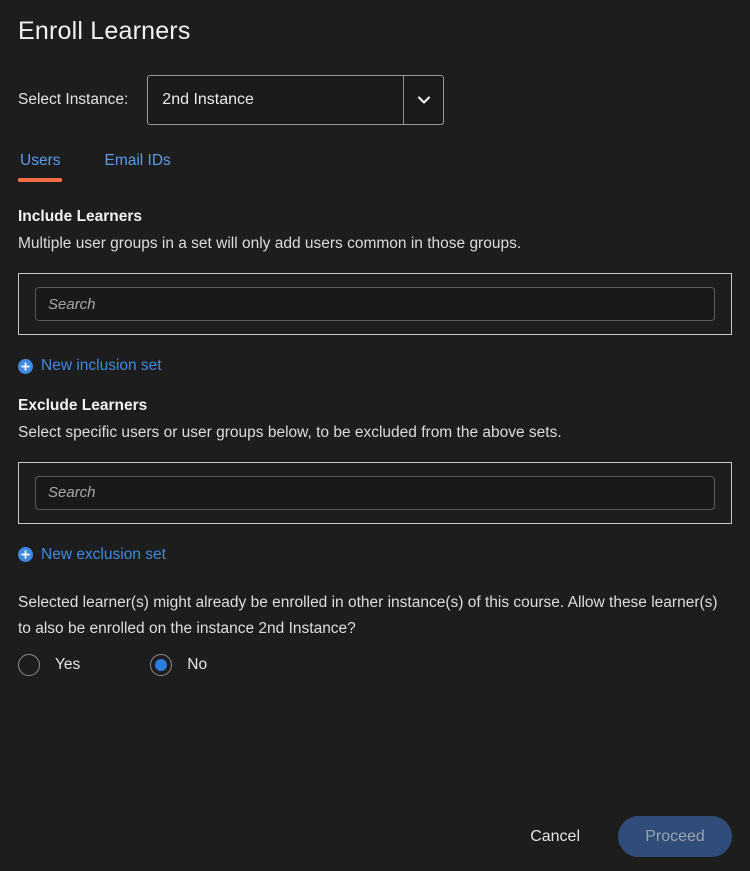 This screenshot has height=871, width=750. Describe the element at coordinates (161, 665) in the screenshot. I see `radio-no-indicator` at that location.